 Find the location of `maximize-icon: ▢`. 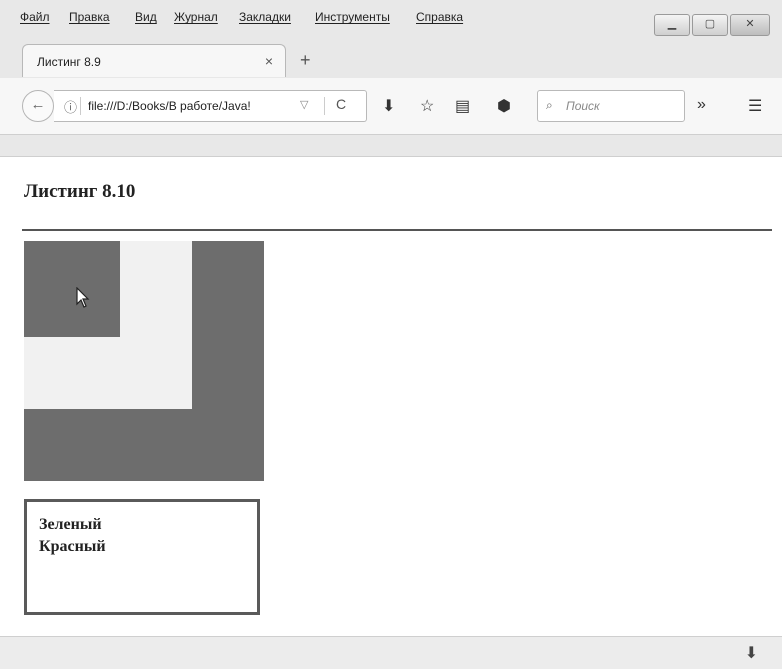

maximize-icon: ▢ is located at coordinates (710, 24).